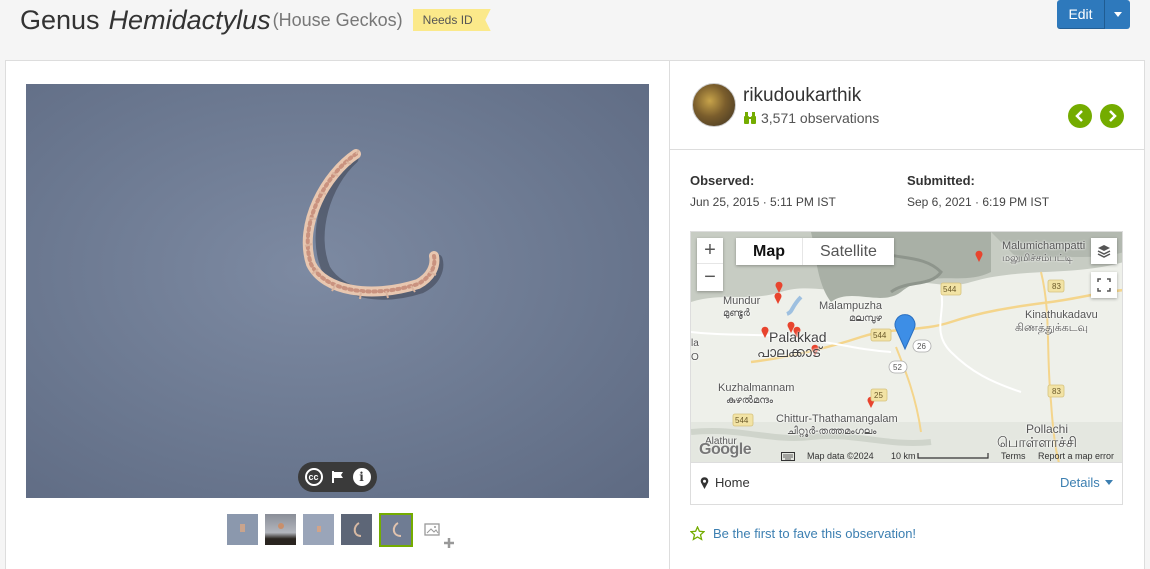 The height and width of the screenshot is (569, 1150). What do you see at coordinates (907, 149) in the screenshot?
I see `section-divider` at bounding box center [907, 149].